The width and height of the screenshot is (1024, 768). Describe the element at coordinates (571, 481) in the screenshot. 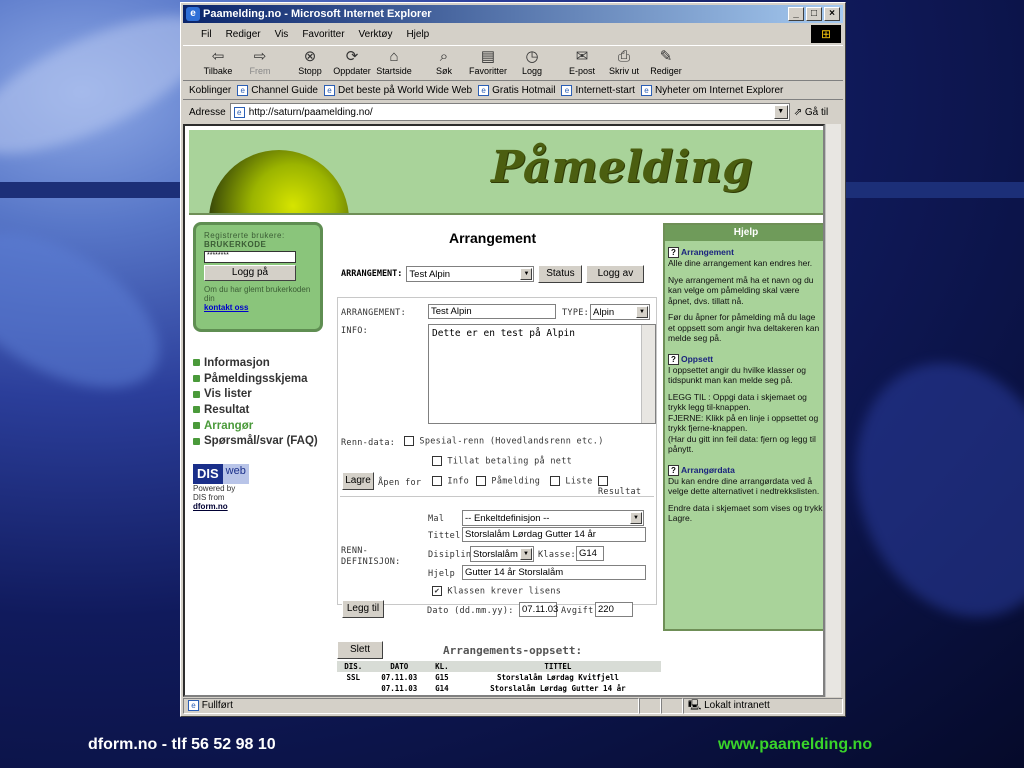

I see `open-liste-option: Liste` at that location.